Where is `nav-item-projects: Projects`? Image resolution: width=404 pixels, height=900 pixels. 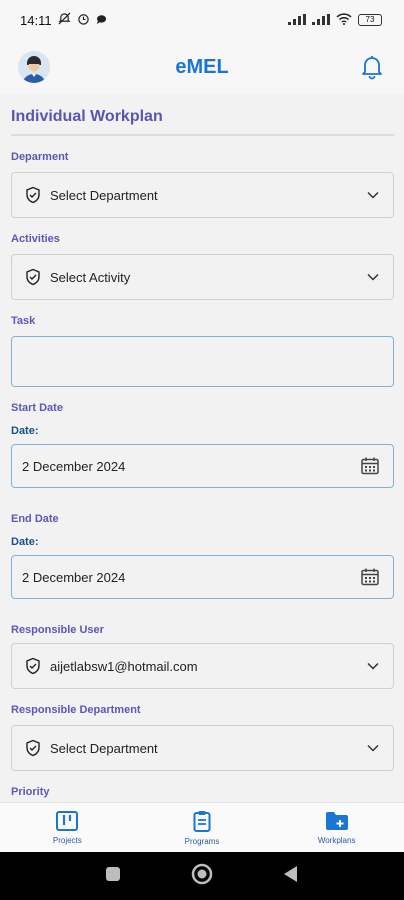
nav-item-projects: Projects is located at coordinates (67, 827).